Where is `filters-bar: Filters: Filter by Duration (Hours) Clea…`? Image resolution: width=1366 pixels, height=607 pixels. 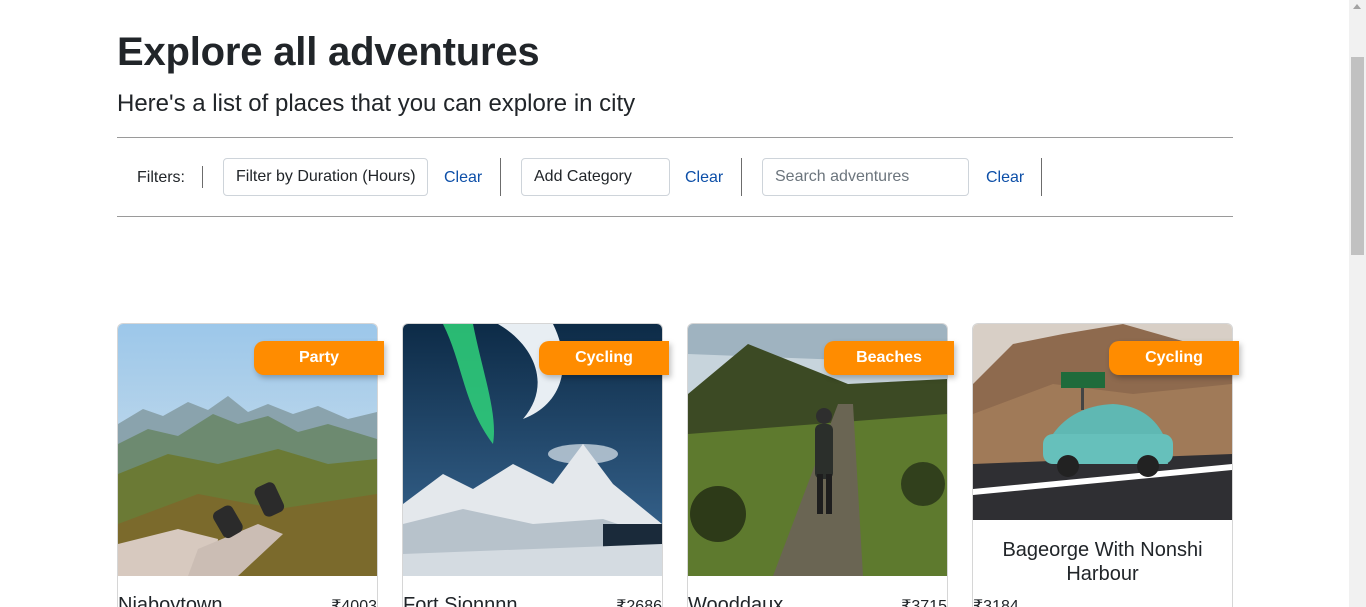 filters-bar: Filters: Filter by Duration (Hours) Clea… is located at coordinates (675, 177).